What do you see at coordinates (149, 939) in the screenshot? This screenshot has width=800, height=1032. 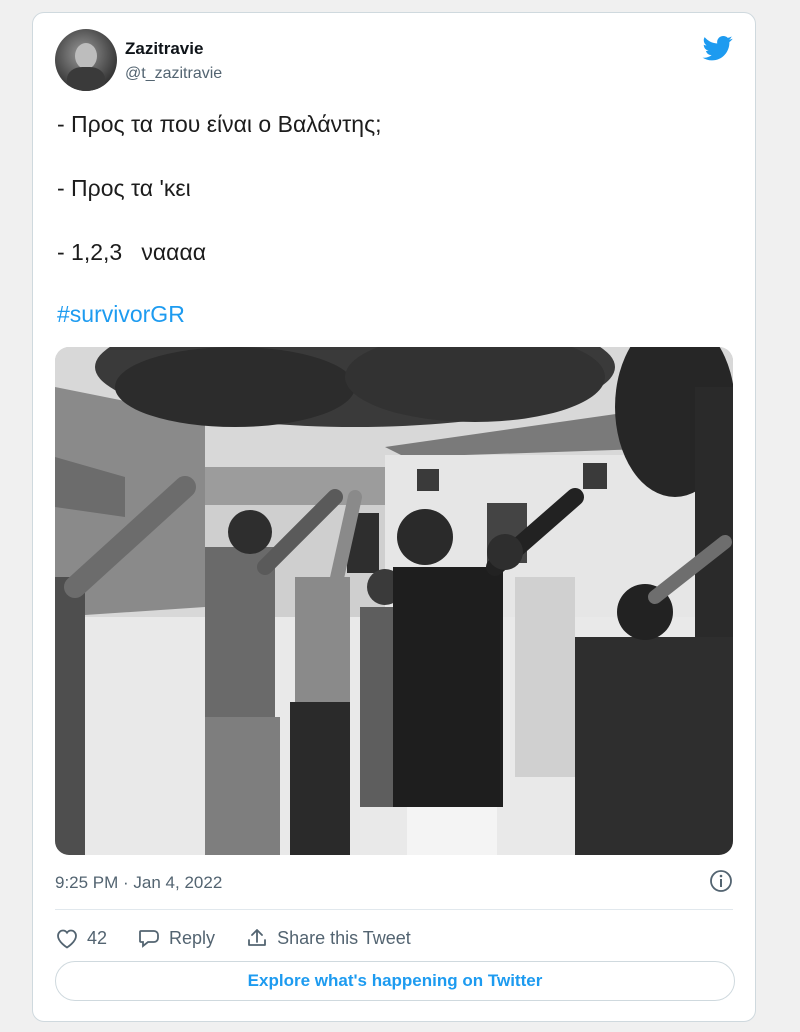 I see `speech-bubble-icon` at bounding box center [149, 939].